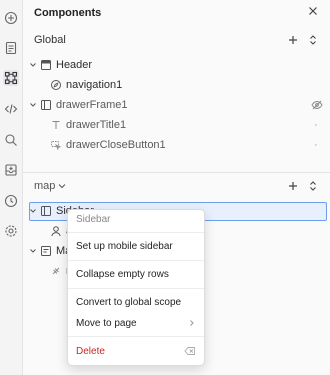  Describe the element at coordinates (11, 109) in the screenshot. I see `code-icon` at that location.